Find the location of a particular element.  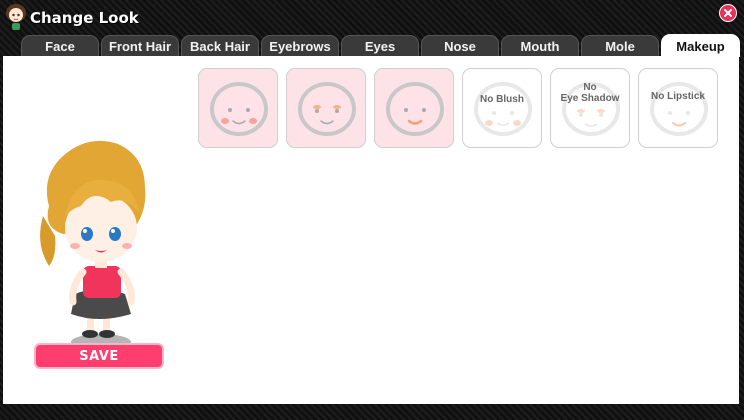

avatar-preview is located at coordinates (93, 245).